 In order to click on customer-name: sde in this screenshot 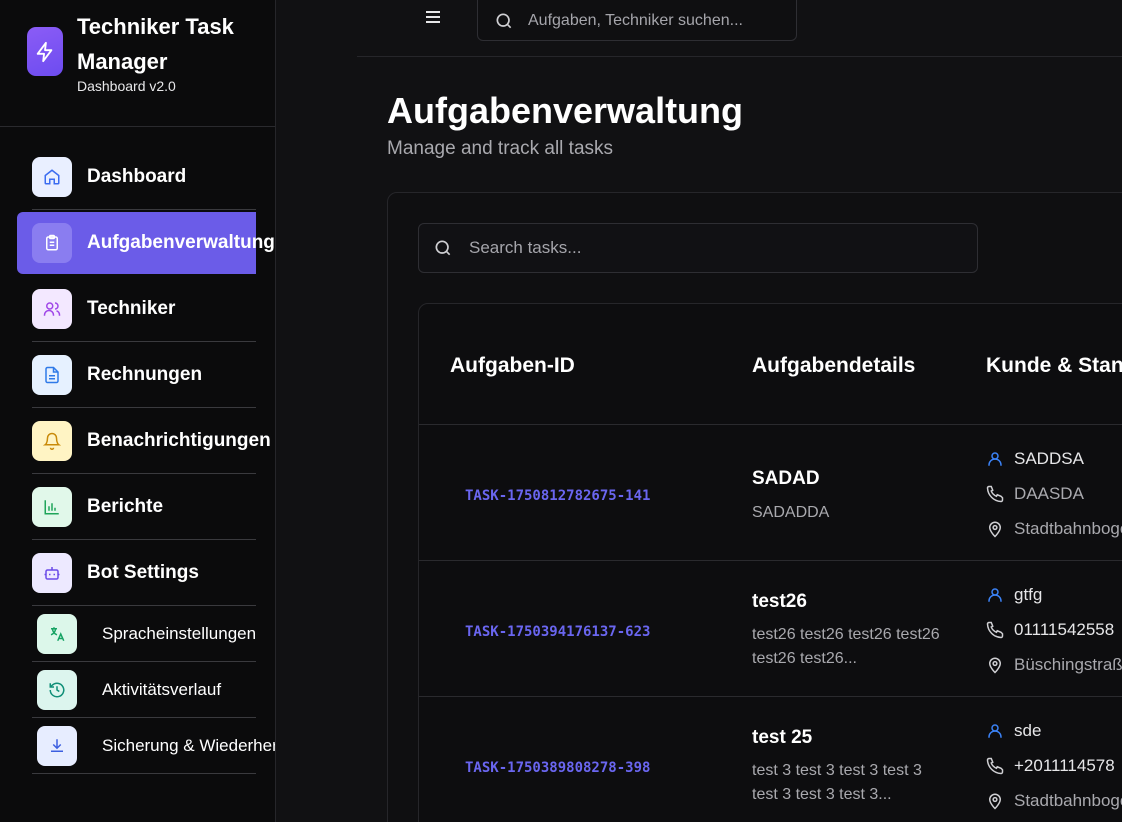, I will do `click(1028, 730)`.